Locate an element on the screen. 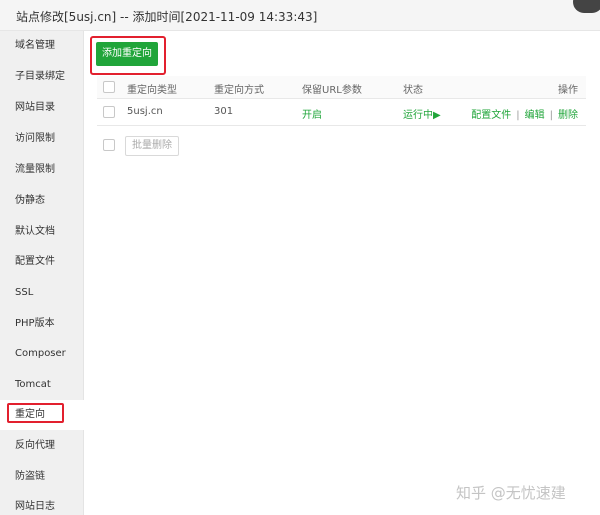 Image resolution: width=600 pixels, height=515 pixels. edit-link: 编辑 is located at coordinates (535, 115).